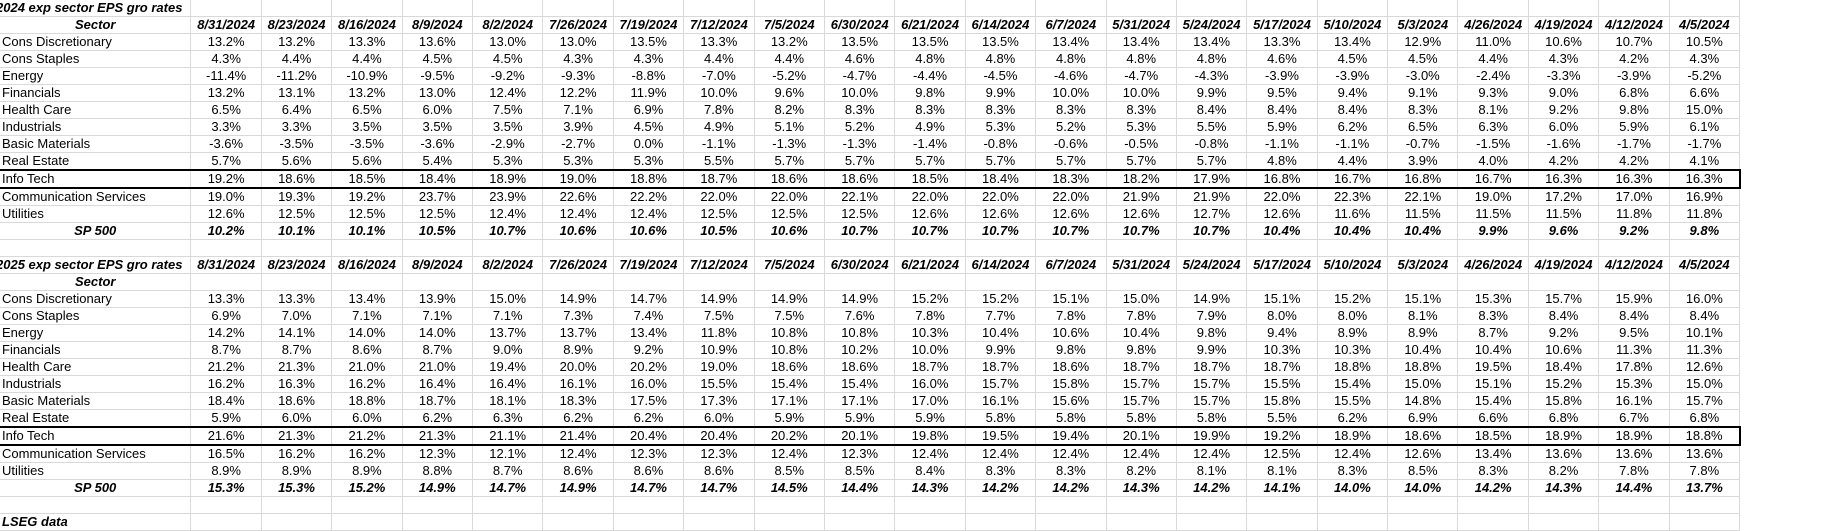 The width and height of the screenshot is (1838, 531). What do you see at coordinates (1353, 418) in the screenshot?
I see `value-cell: 6.2%` at bounding box center [1353, 418].